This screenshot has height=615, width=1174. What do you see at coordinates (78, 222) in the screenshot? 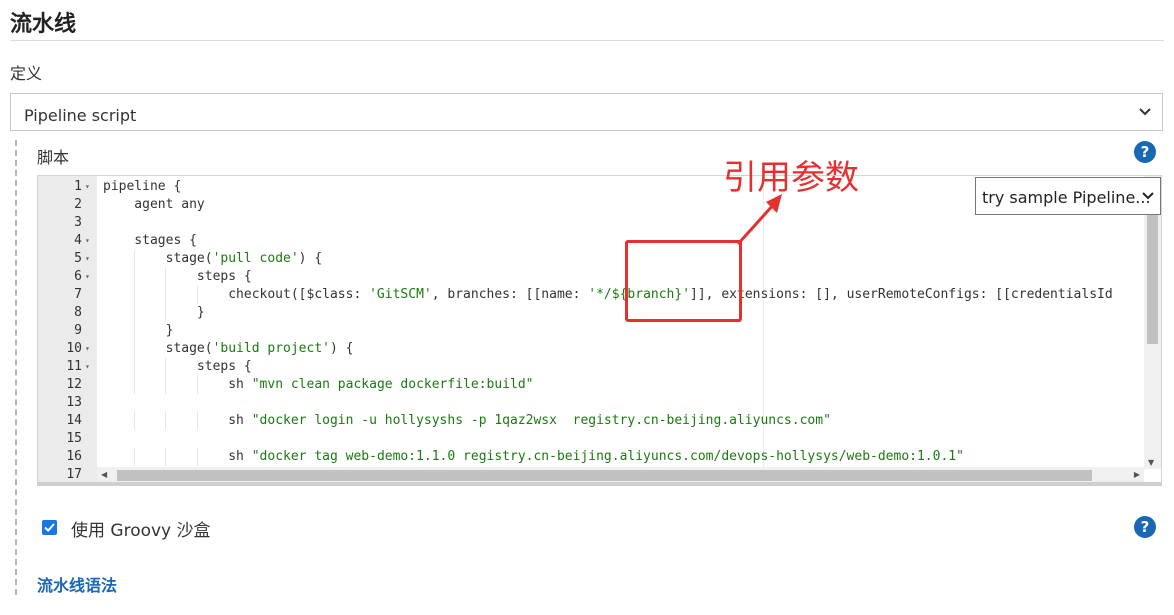
I see `line-number: 3` at bounding box center [78, 222].